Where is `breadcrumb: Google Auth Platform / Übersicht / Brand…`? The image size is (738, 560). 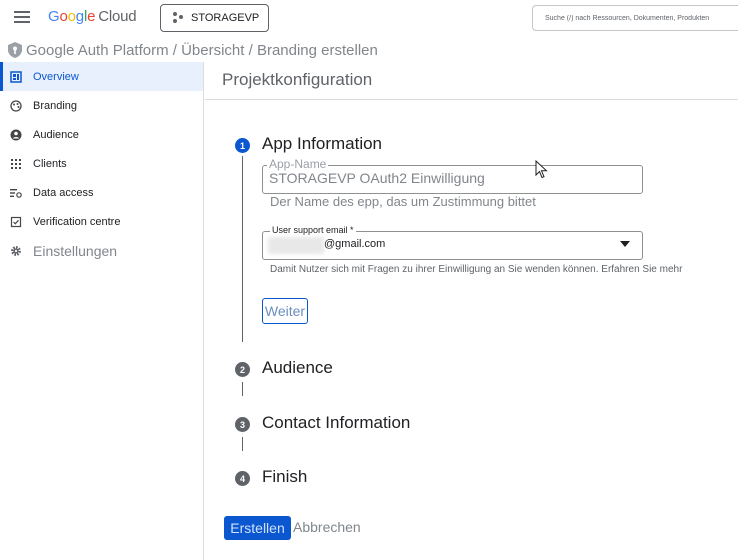
breadcrumb: Google Auth Platform / Übersicht / Brand… is located at coordinates (193, 50).